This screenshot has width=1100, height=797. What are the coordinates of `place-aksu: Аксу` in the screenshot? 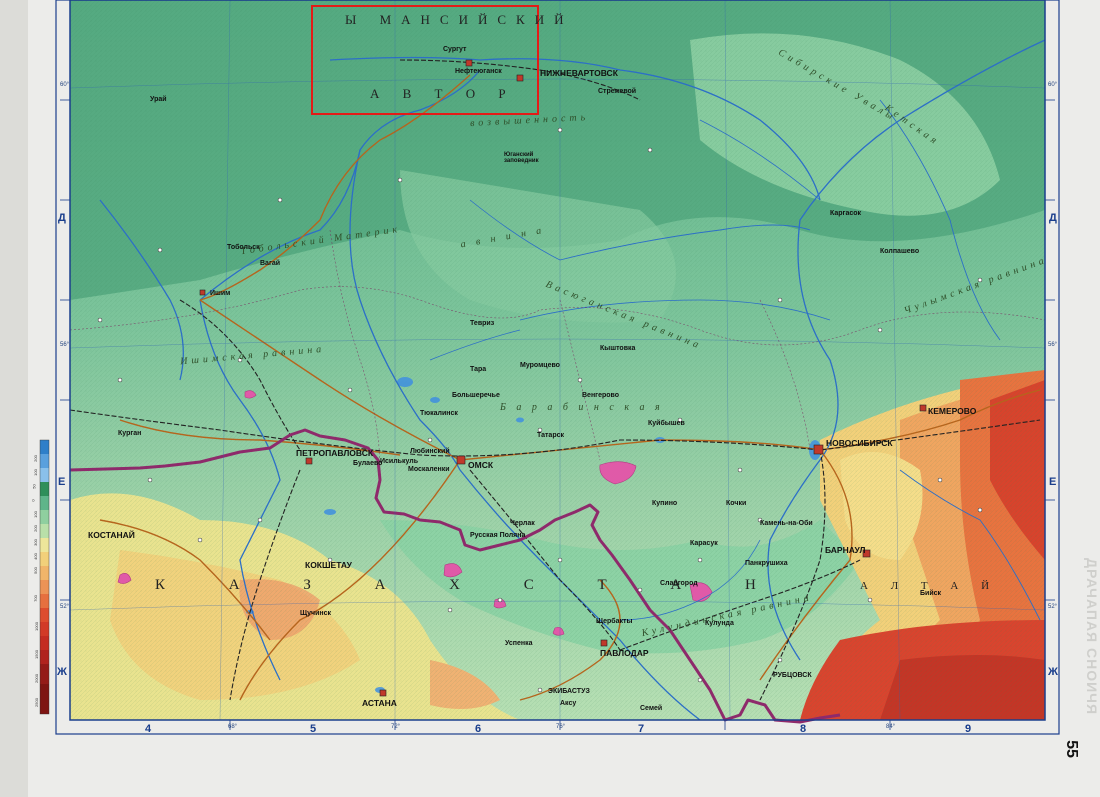 It's located at (568, 703).